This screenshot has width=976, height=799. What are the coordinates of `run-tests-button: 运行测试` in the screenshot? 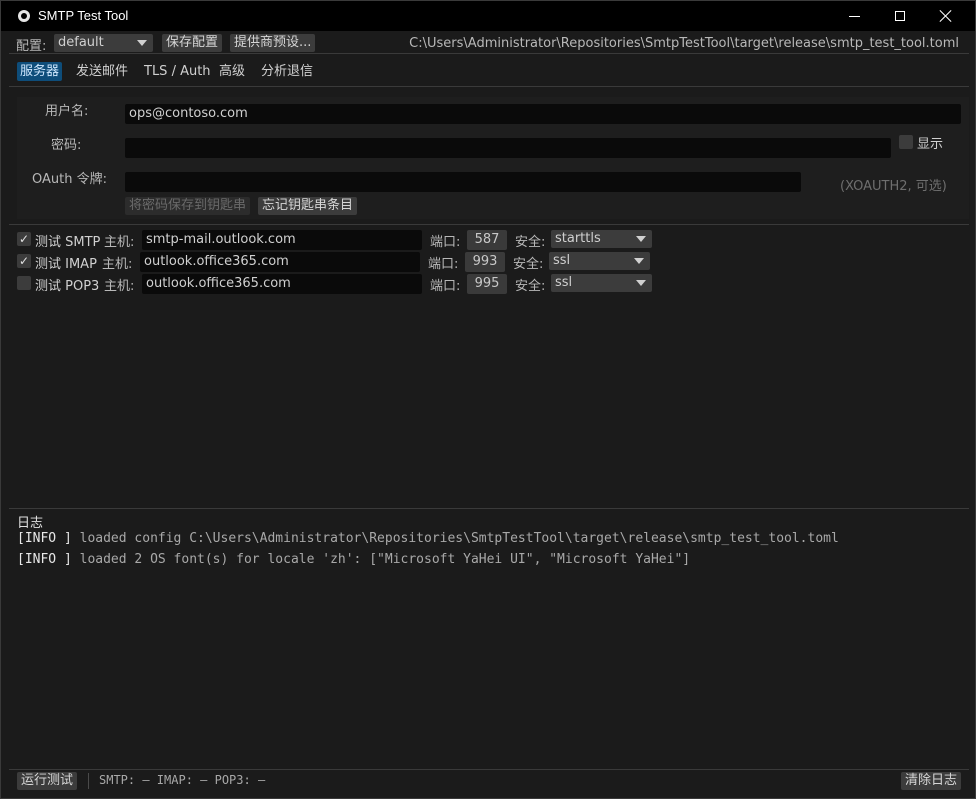 It's located at (47, 781).